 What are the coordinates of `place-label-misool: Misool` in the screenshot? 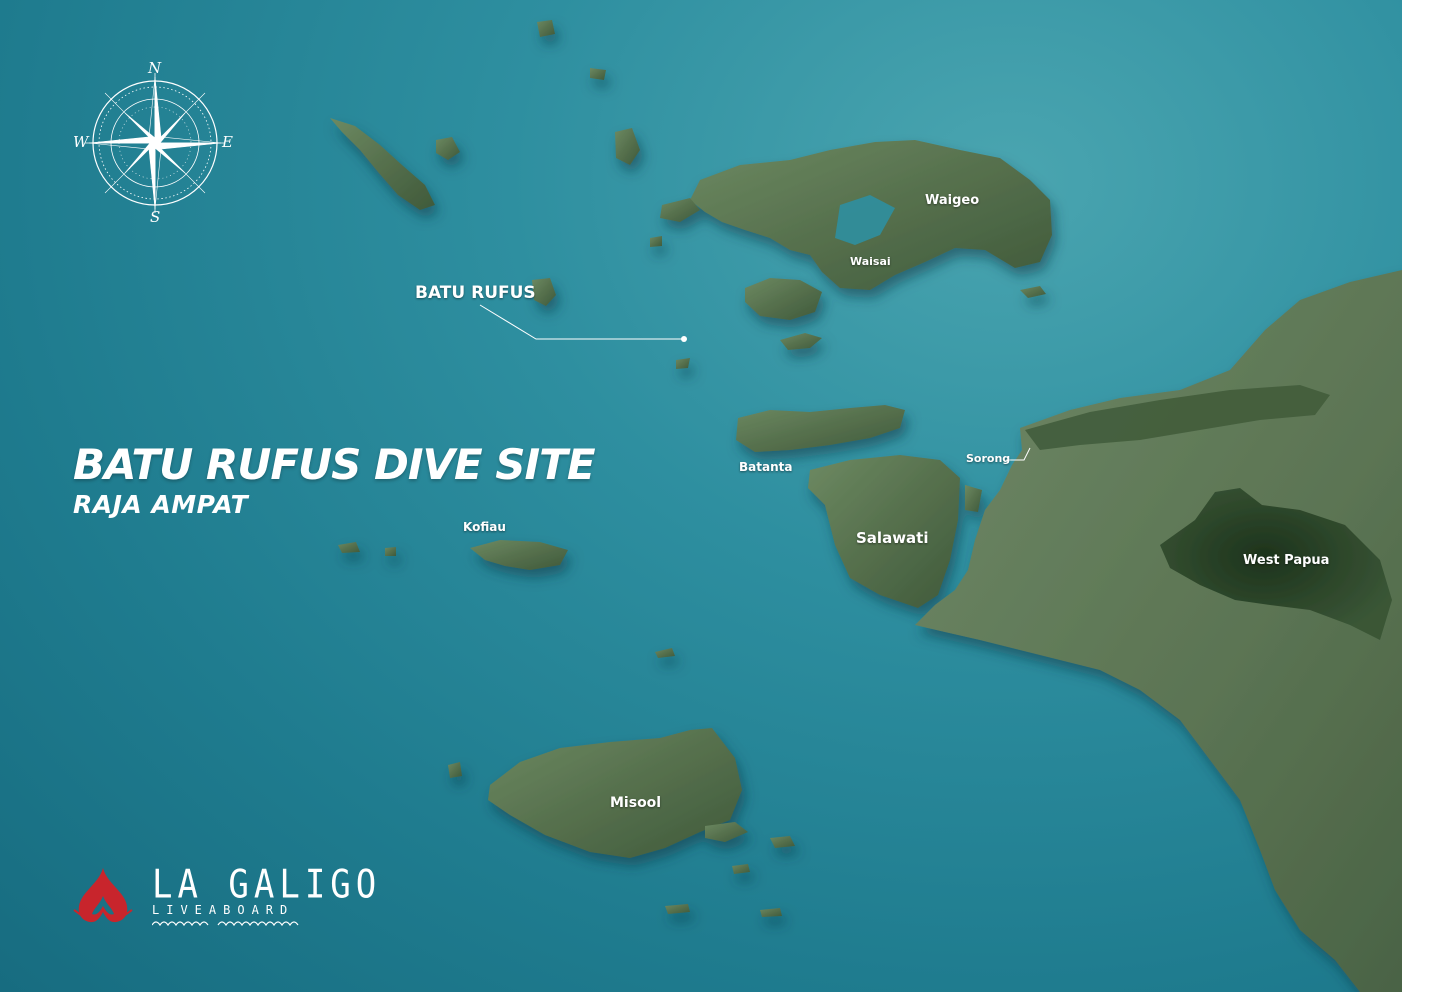 It's located at (636, 803).